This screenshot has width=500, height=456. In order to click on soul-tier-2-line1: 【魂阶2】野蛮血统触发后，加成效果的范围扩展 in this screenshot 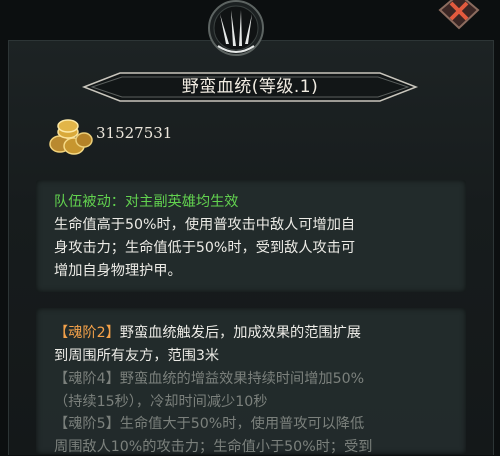, I will do `click(207, 332)`.